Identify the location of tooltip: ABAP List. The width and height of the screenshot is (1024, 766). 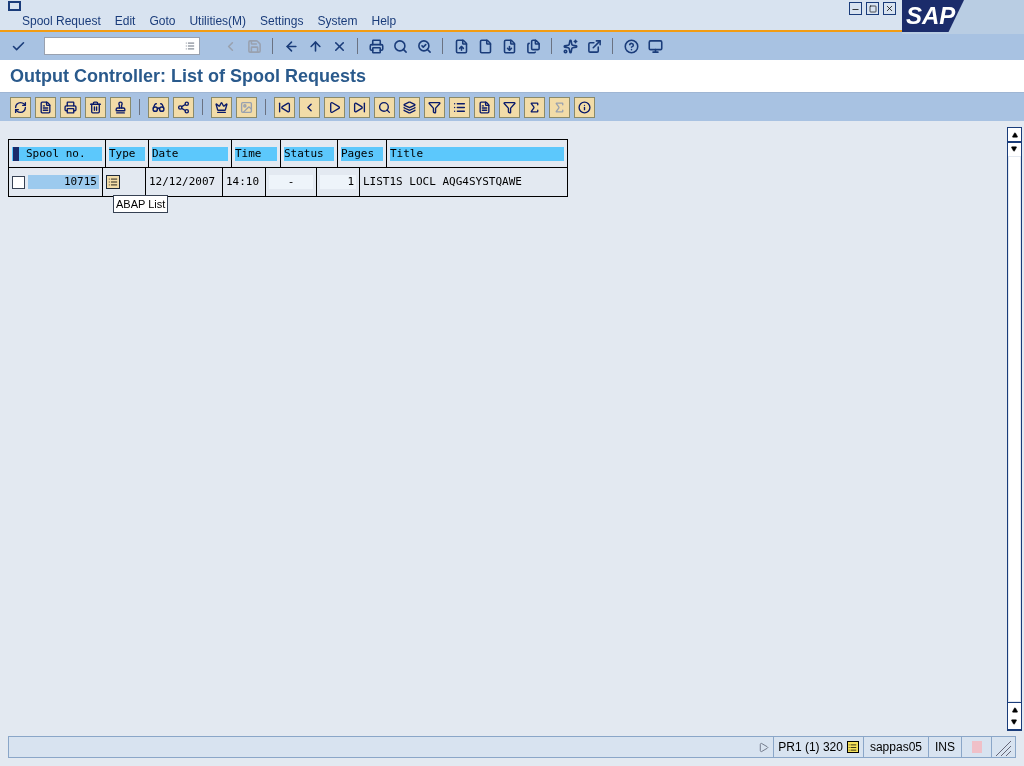
(141, 204).